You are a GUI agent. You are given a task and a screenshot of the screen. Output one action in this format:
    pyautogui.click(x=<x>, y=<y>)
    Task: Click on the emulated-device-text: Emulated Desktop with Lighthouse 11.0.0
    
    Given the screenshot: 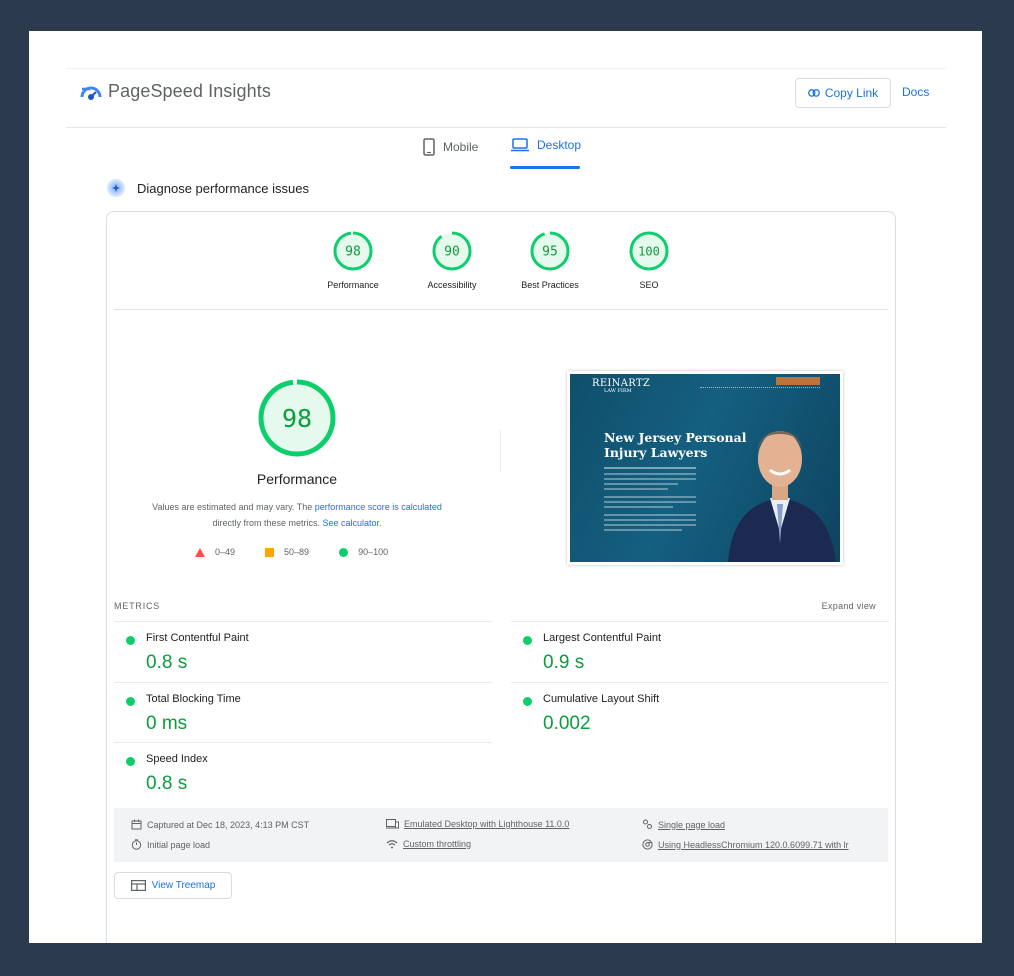 What is the action you would take?
    pyautogui.click(x=487, y=824)
    